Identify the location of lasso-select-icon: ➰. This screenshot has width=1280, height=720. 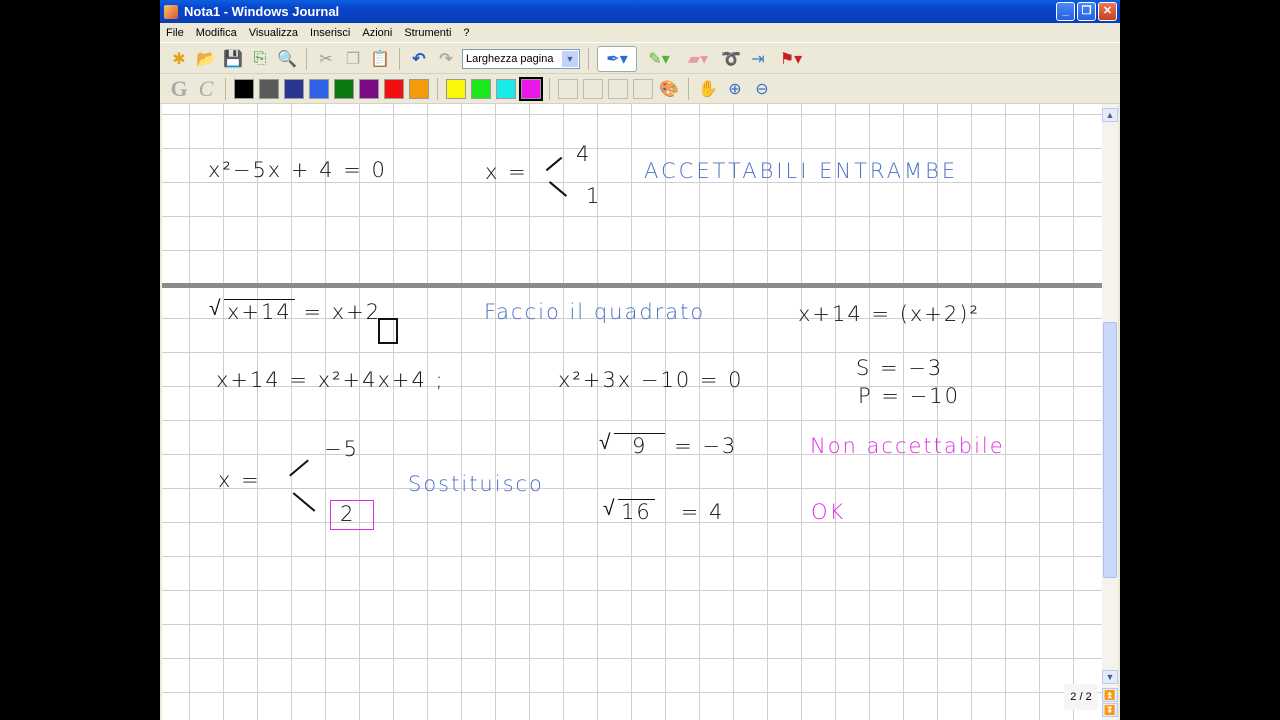
(731, 59).